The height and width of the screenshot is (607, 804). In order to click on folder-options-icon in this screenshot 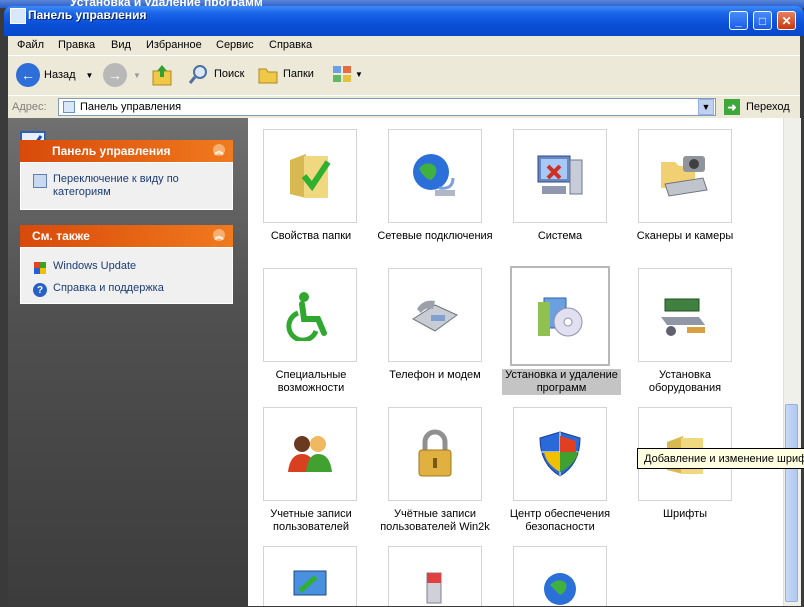, I will do `click(310, 176)`.